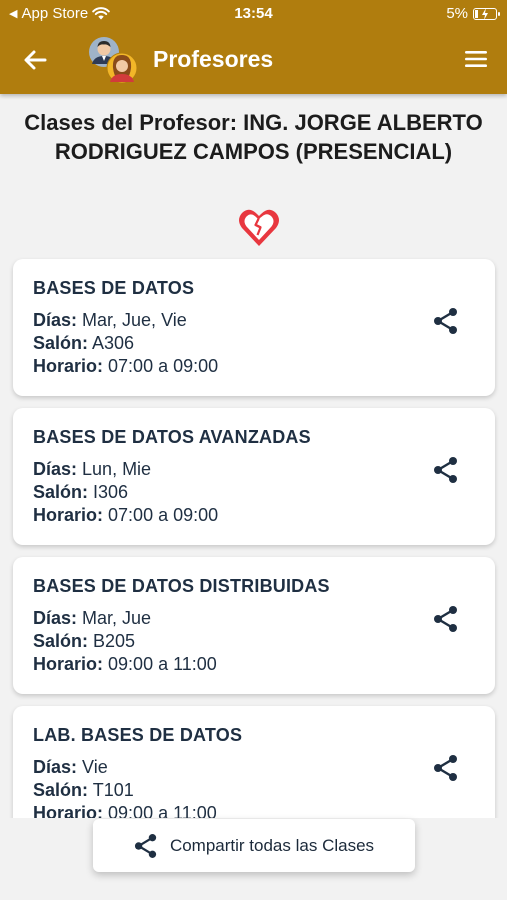 This screenshot has height=900, width=507. I want to click on class-salon: Salón: A306, so click(83, 343).